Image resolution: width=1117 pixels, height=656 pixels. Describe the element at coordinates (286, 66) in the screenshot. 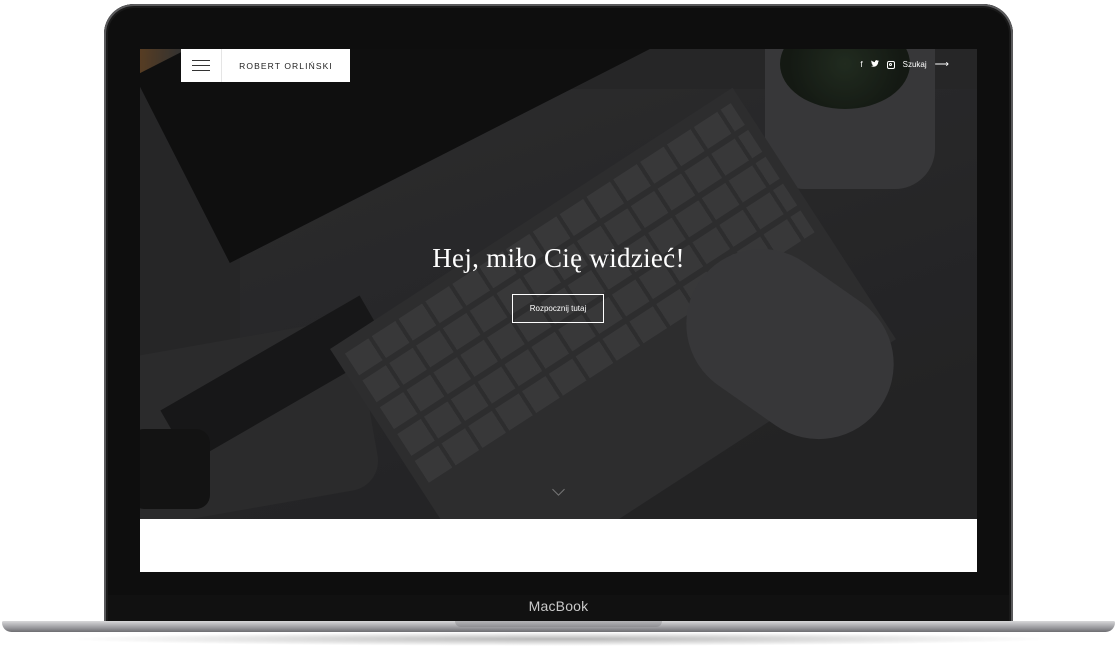

I see `site-logo: ROBERT ORLIŃSKI` at that location.